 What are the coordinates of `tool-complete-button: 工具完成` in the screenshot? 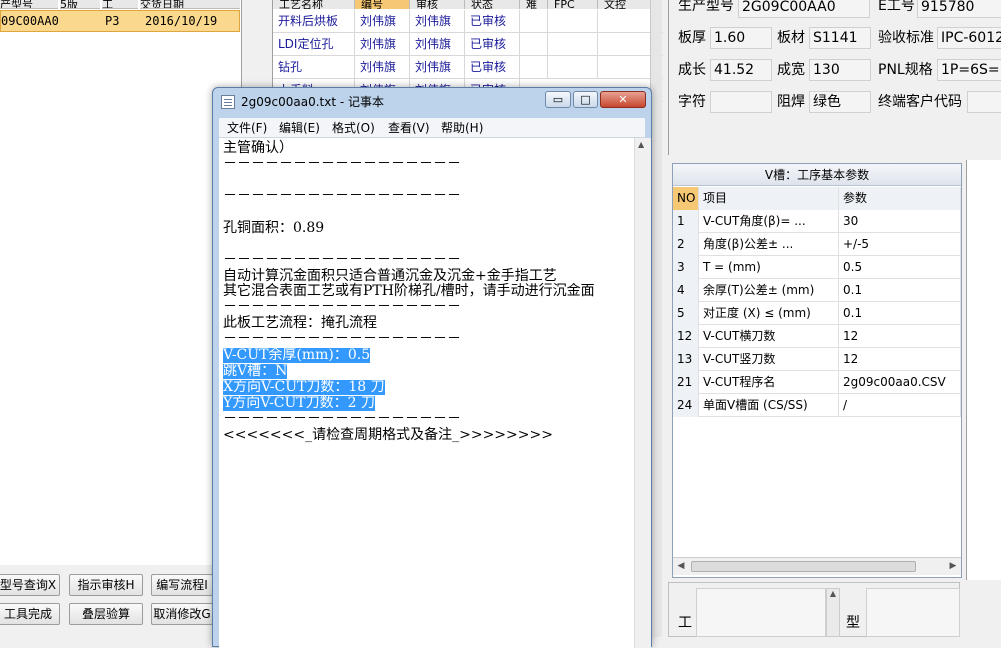 It's located at (30, 614).